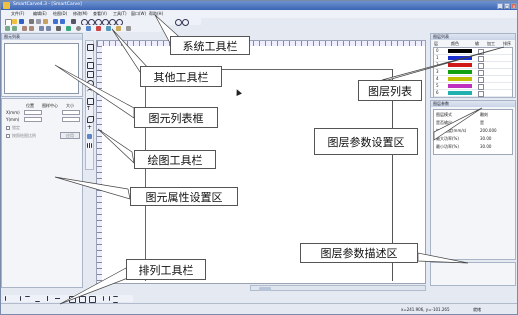 This screenshot has height=315, width=518. What do you see at coordinates (265, 289) in the screenshot?
I see `hscroll-thumb` at bounding box center [265, 289].